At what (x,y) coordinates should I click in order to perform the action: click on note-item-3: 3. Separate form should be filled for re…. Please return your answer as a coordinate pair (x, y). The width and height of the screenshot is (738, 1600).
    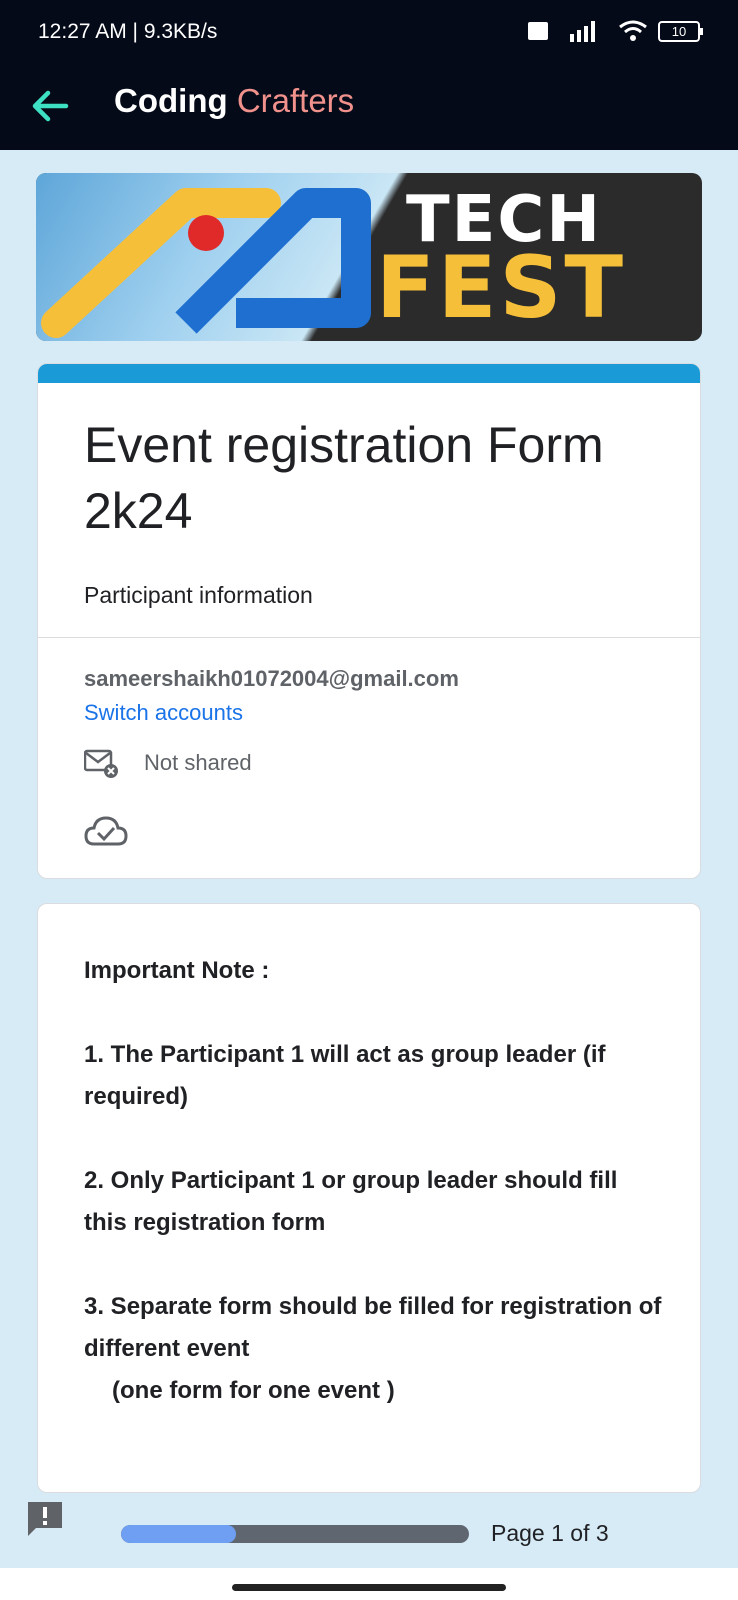
    Looking at the image, I should click on (373, 1327).